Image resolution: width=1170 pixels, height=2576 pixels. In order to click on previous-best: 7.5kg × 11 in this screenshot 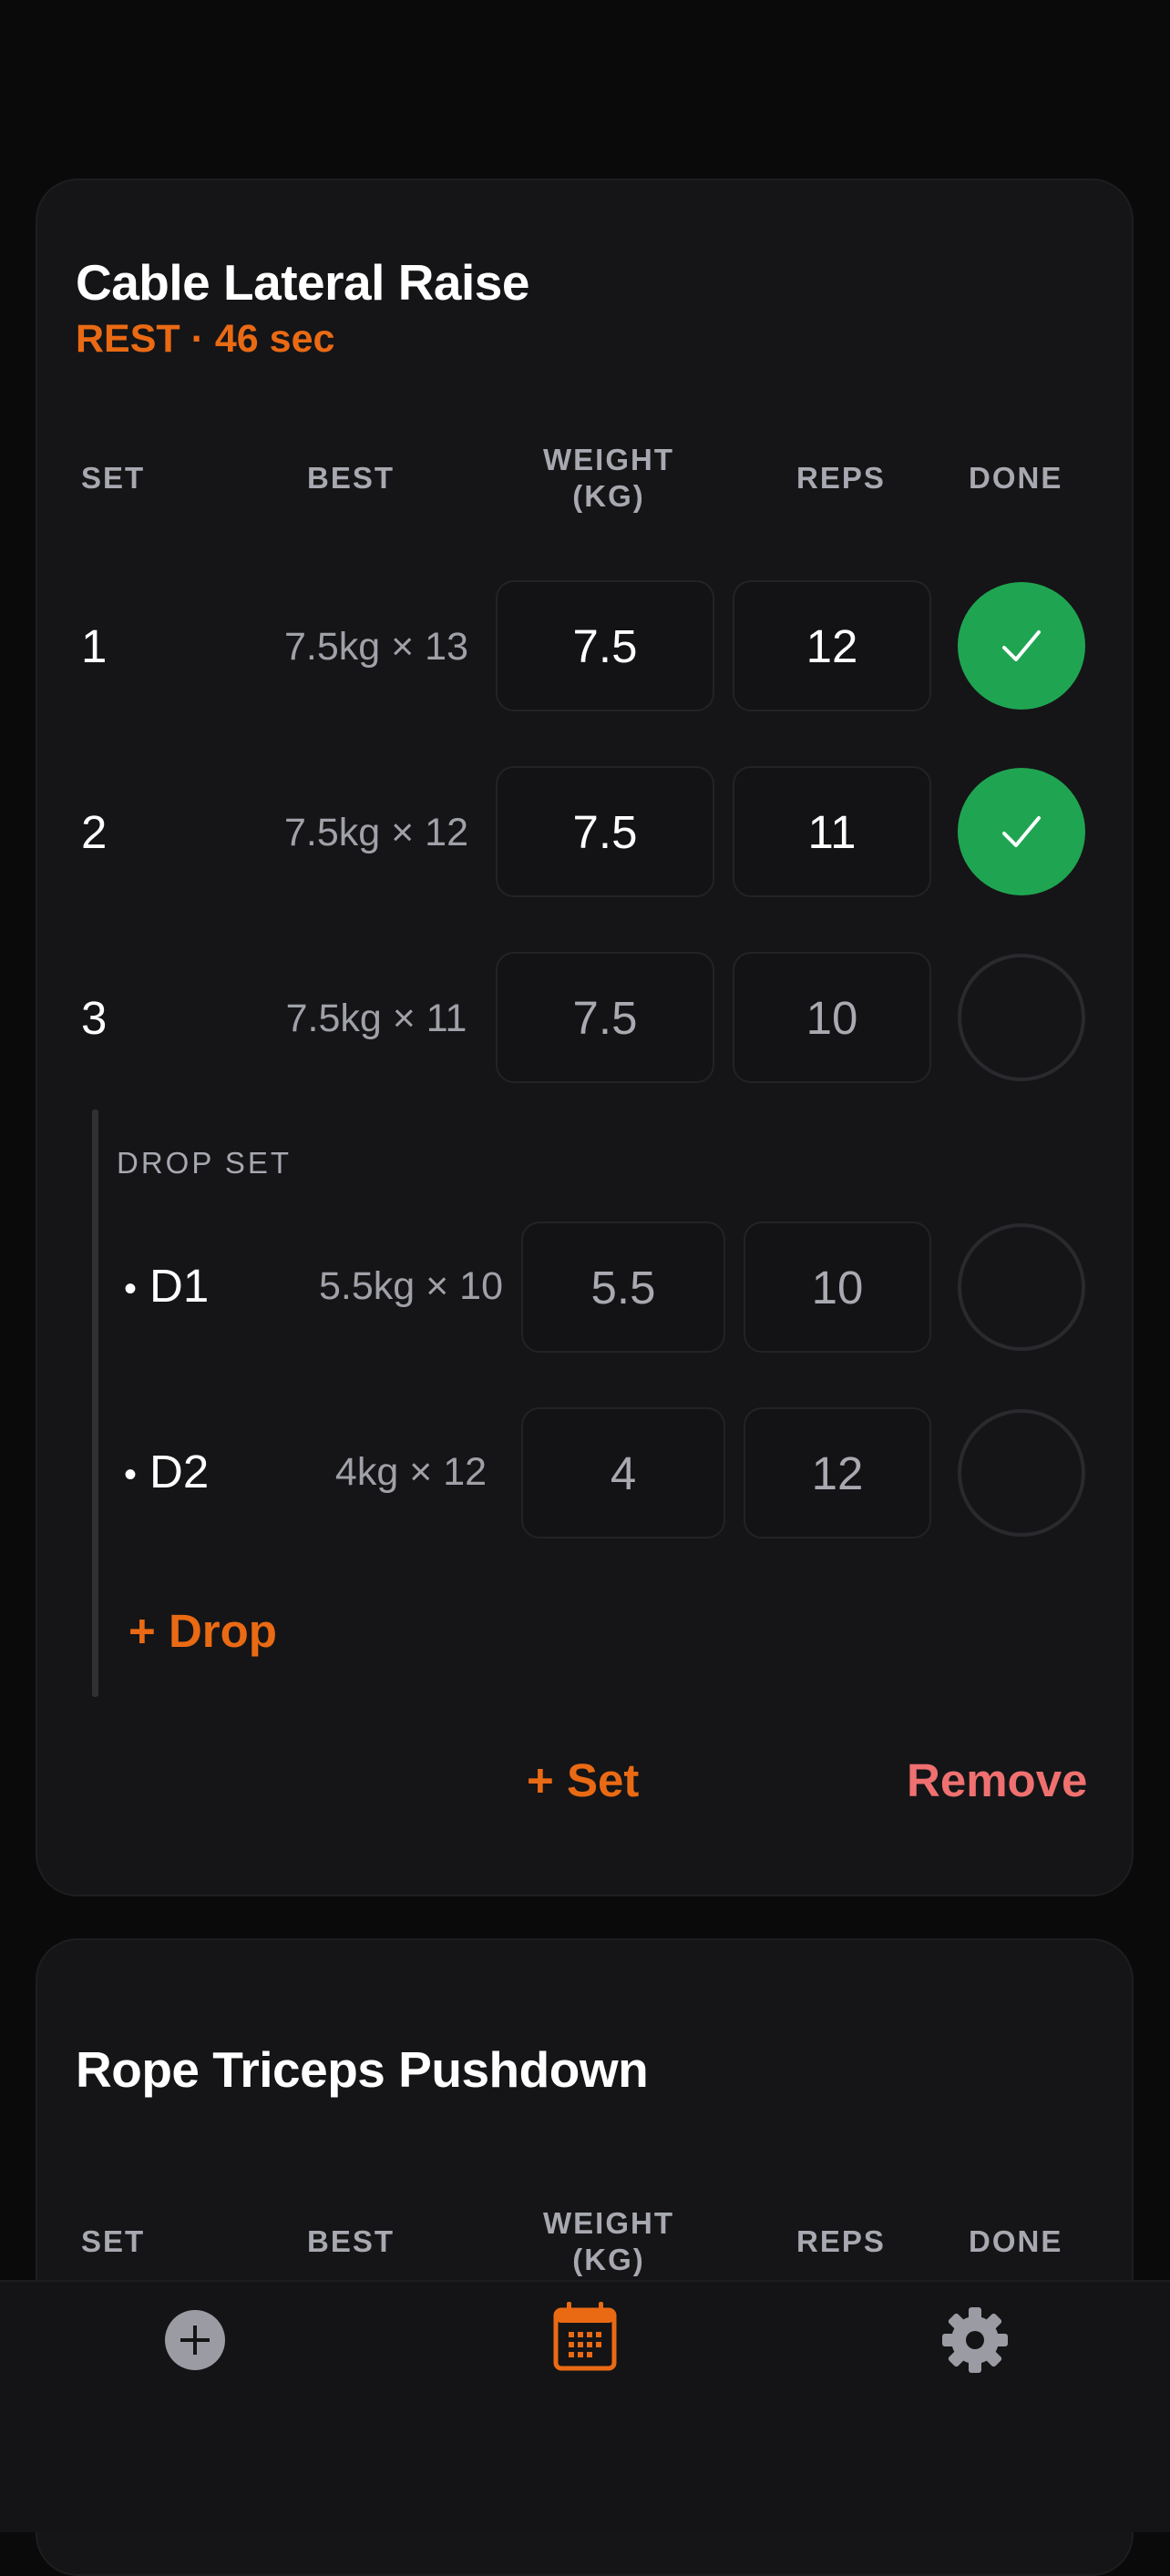, I will do `click(376, 1019)`.